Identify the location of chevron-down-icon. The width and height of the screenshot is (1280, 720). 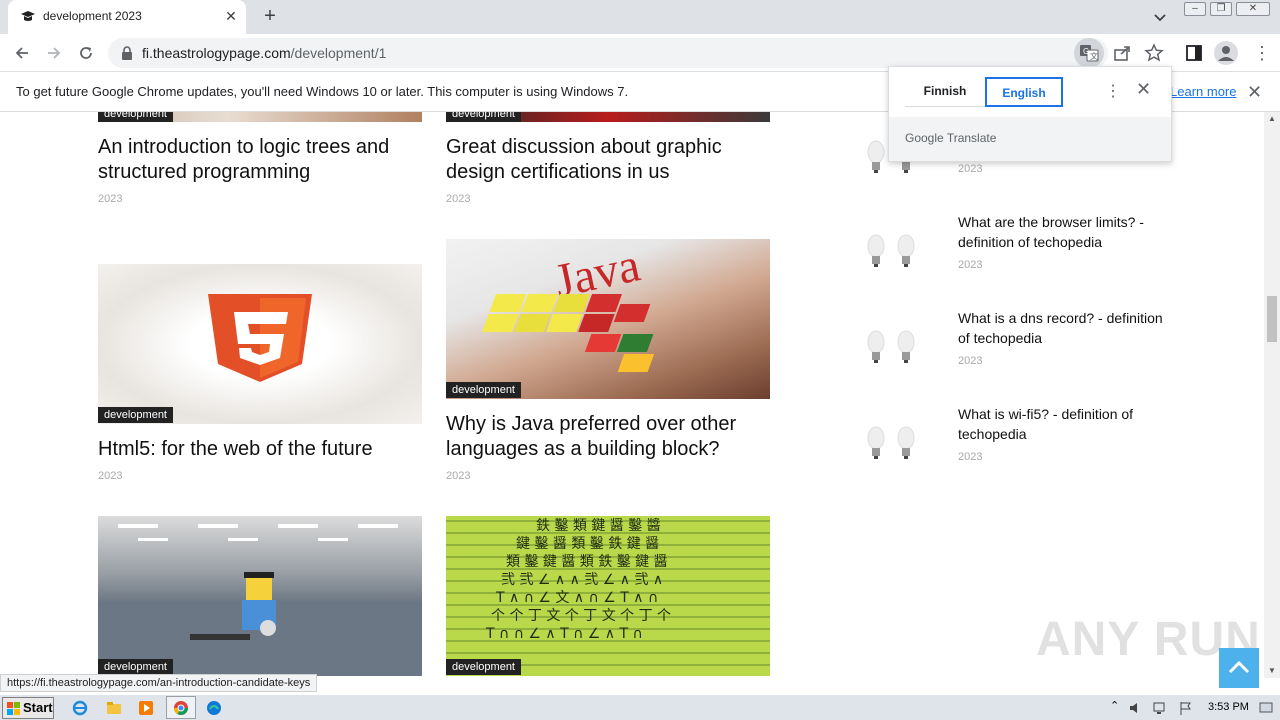
(1160, 17).